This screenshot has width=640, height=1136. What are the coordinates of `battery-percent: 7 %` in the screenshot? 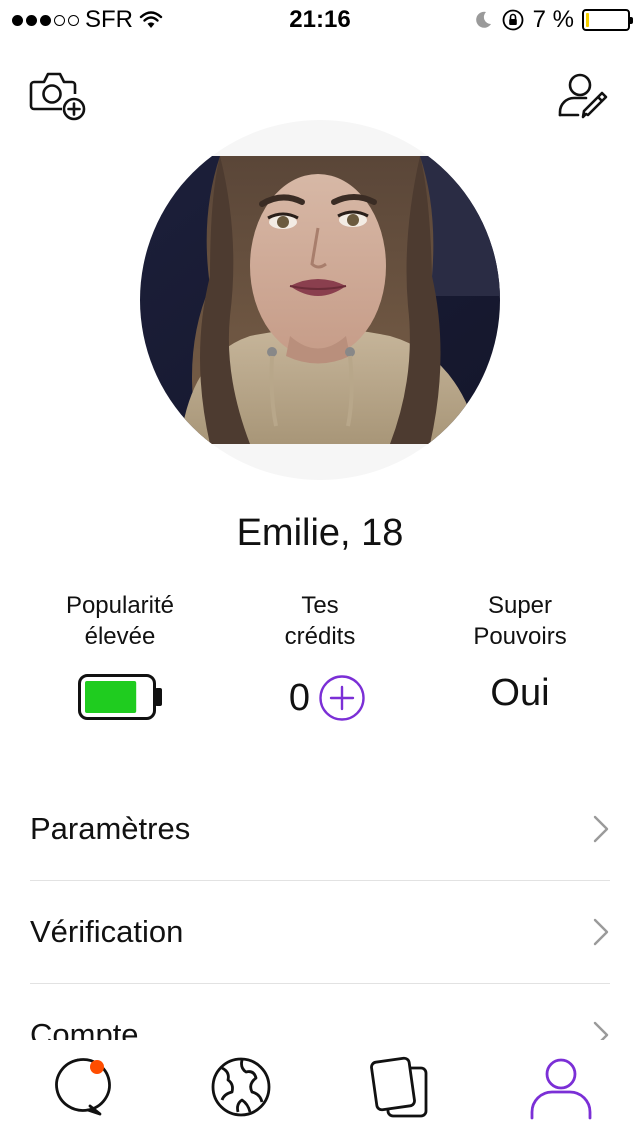 It's located at (553, 19).